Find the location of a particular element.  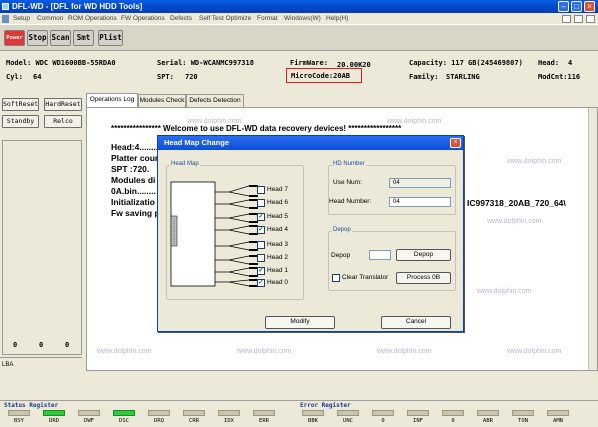

stop-button: Stop is located at coordinates (37, 38).